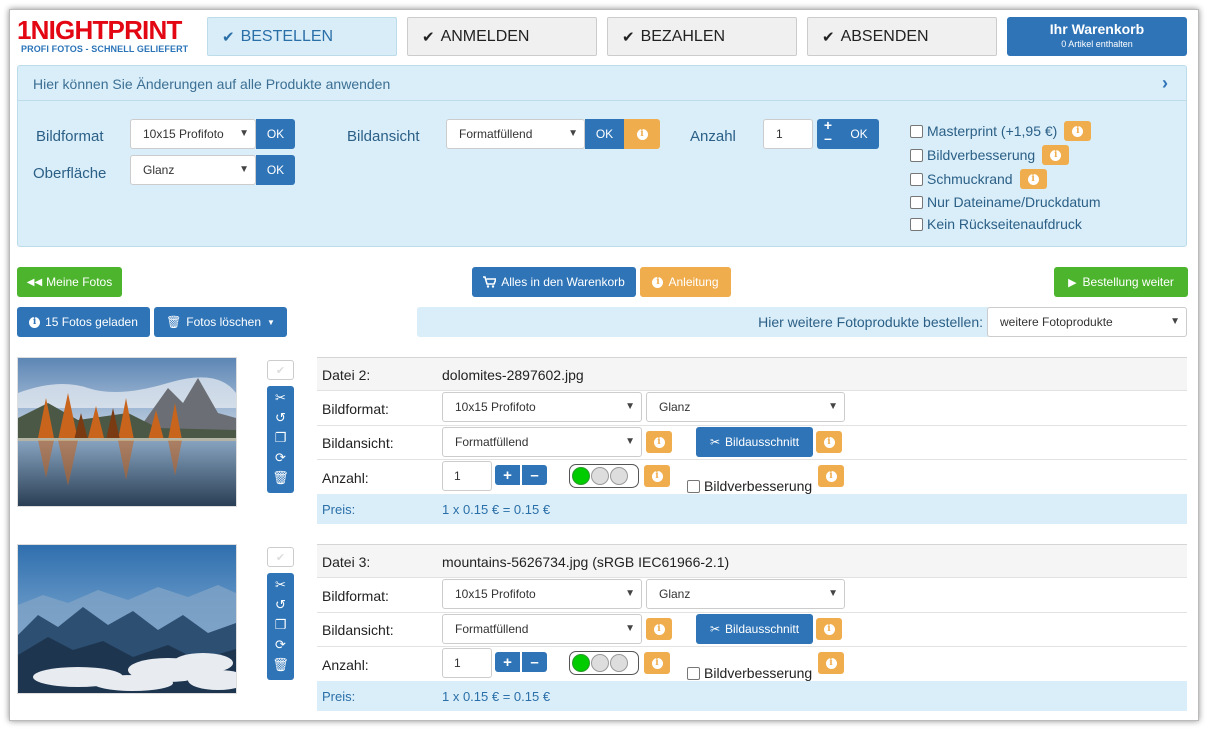 The image size is (1209, 730). What do you see at coordinates (996, 224) in the screenshot?
I see `option-rueckseite: Kein Rückseitenaufdruck` at bounding box center [996, 224].